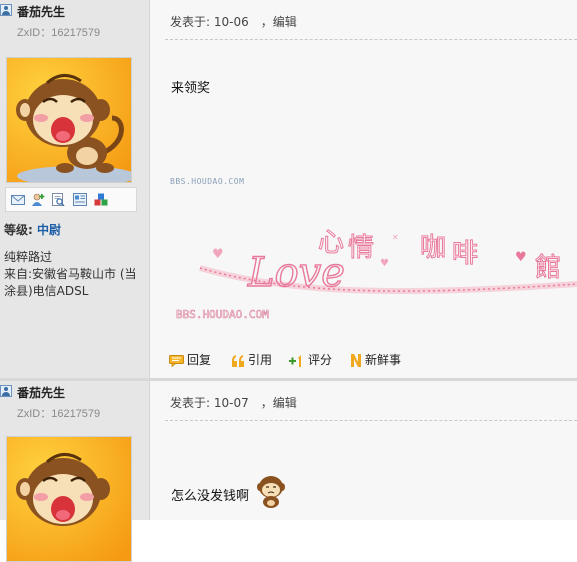 This screenshot has height=562, width=577. What do you see at coordinates (260, 360) in the screenshot?
I see `quote-label: 引用` at bounding box center [260, 360].